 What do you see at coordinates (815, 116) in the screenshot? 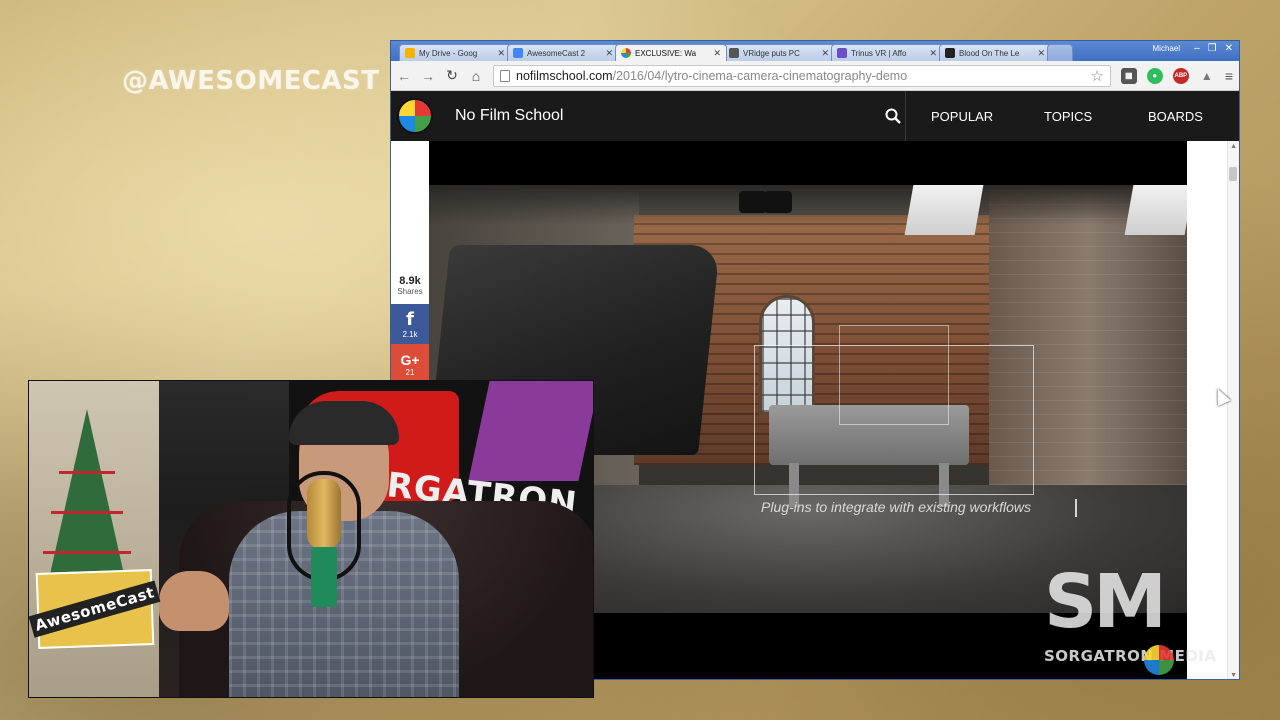
I see `site-header: No Film School POPULAR TOPICS BOARDS` at bounding box center [815, 116].